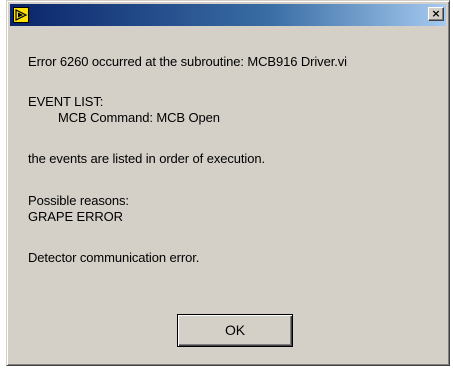  I want to click on error-detail: Detector communication error., so click(114, 257).